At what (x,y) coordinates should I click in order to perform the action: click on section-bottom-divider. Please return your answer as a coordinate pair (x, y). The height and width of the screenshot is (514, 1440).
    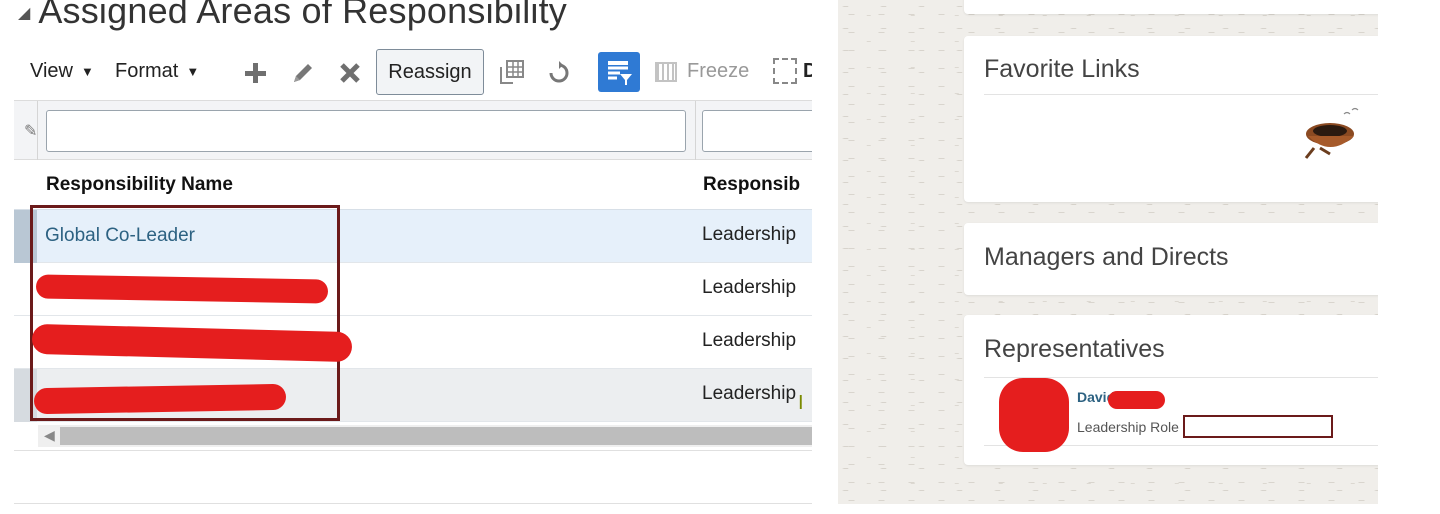
    Looking at the image, I should click on (413, 503).